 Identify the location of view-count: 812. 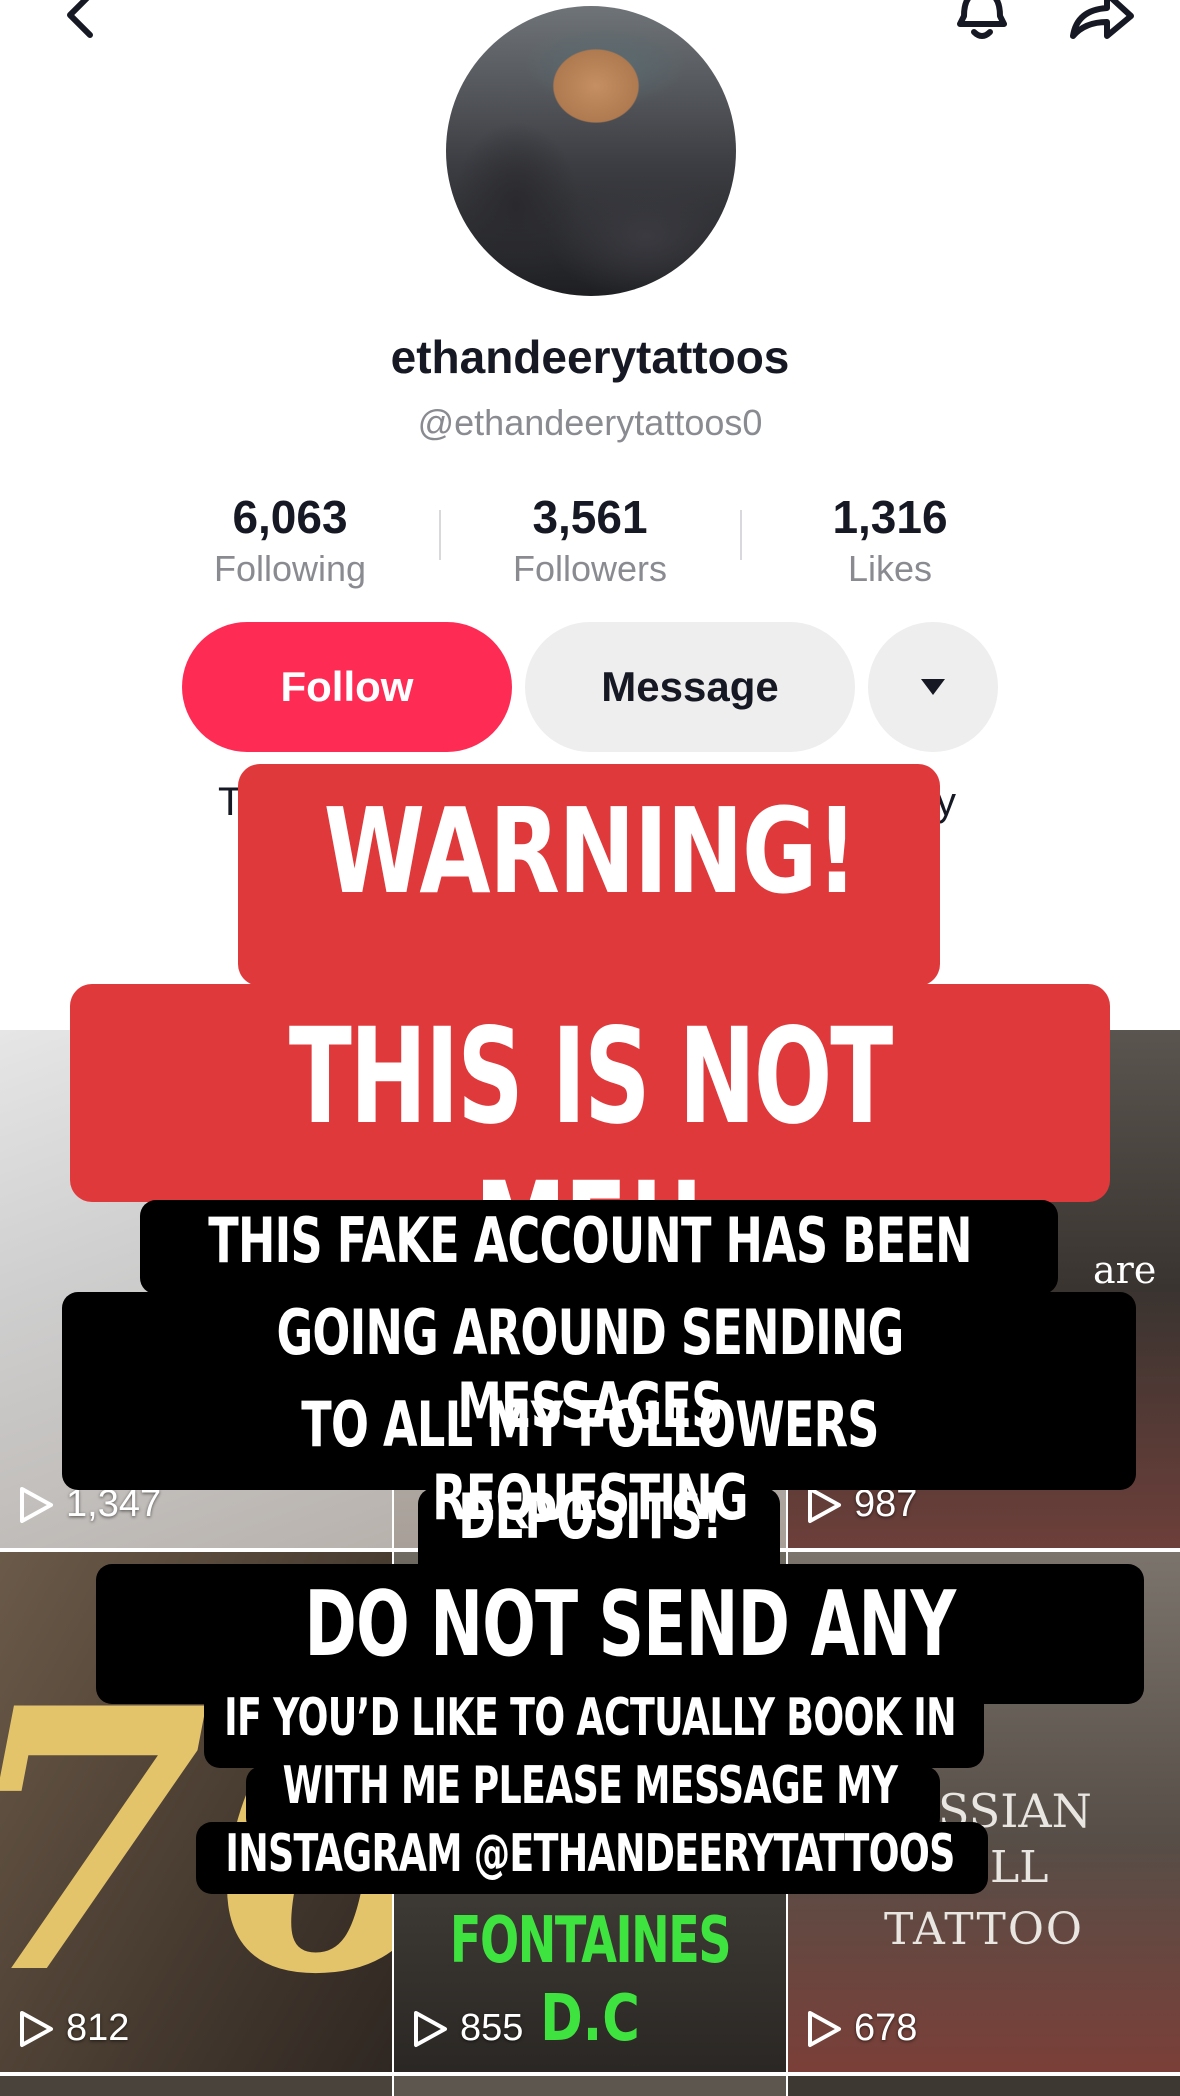
(73, 2028).